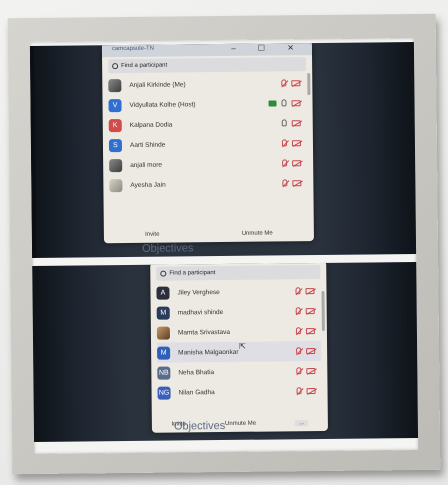 The width and height of the screenshot is (448, 485). Describe the element at coordinates (115, 145) in the screenshot. I see `avatar: S` at that location.